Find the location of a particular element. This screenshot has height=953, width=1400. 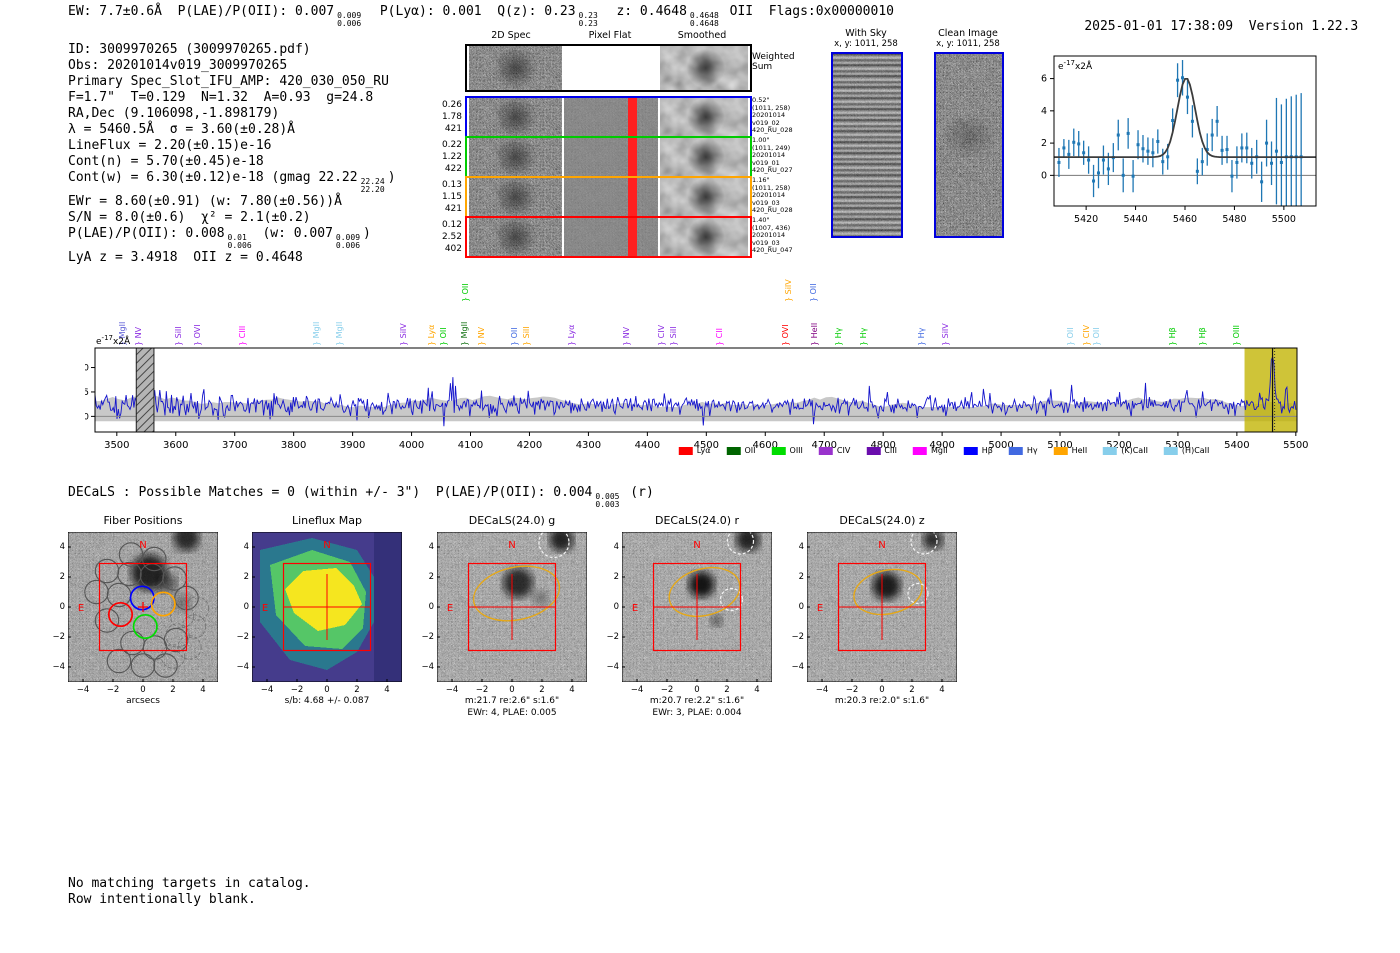

text-segment: P(Lyα): 0.001 Q(z): 0.23 is located at coordinates (470, 11).